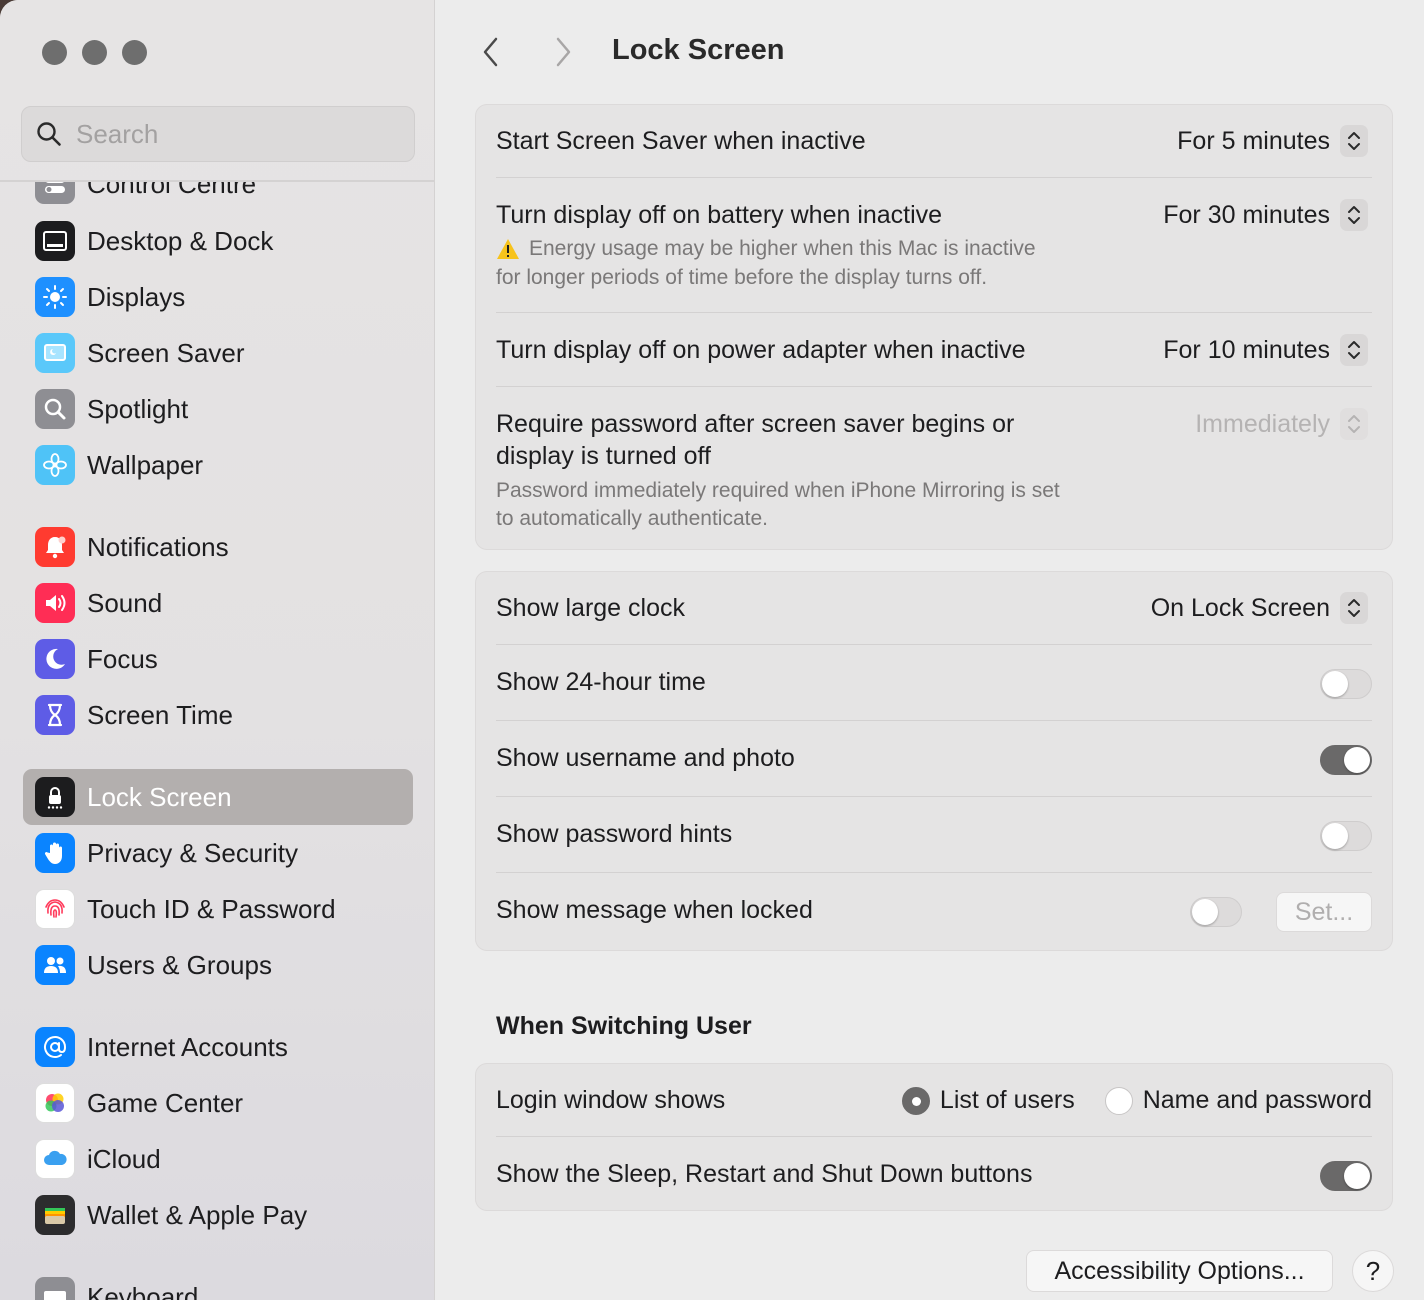  I want to click on sidebar-item-label: Game Center, so click(165, 1102).